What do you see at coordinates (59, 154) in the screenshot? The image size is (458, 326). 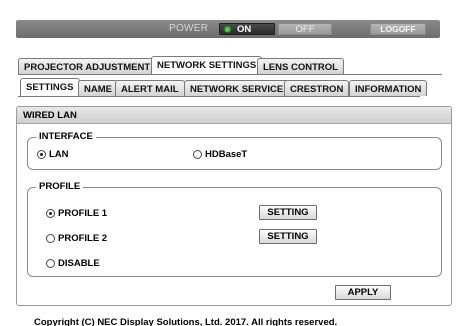 I see `radio-lan-label: LAN` at bounding box center [59, 154].